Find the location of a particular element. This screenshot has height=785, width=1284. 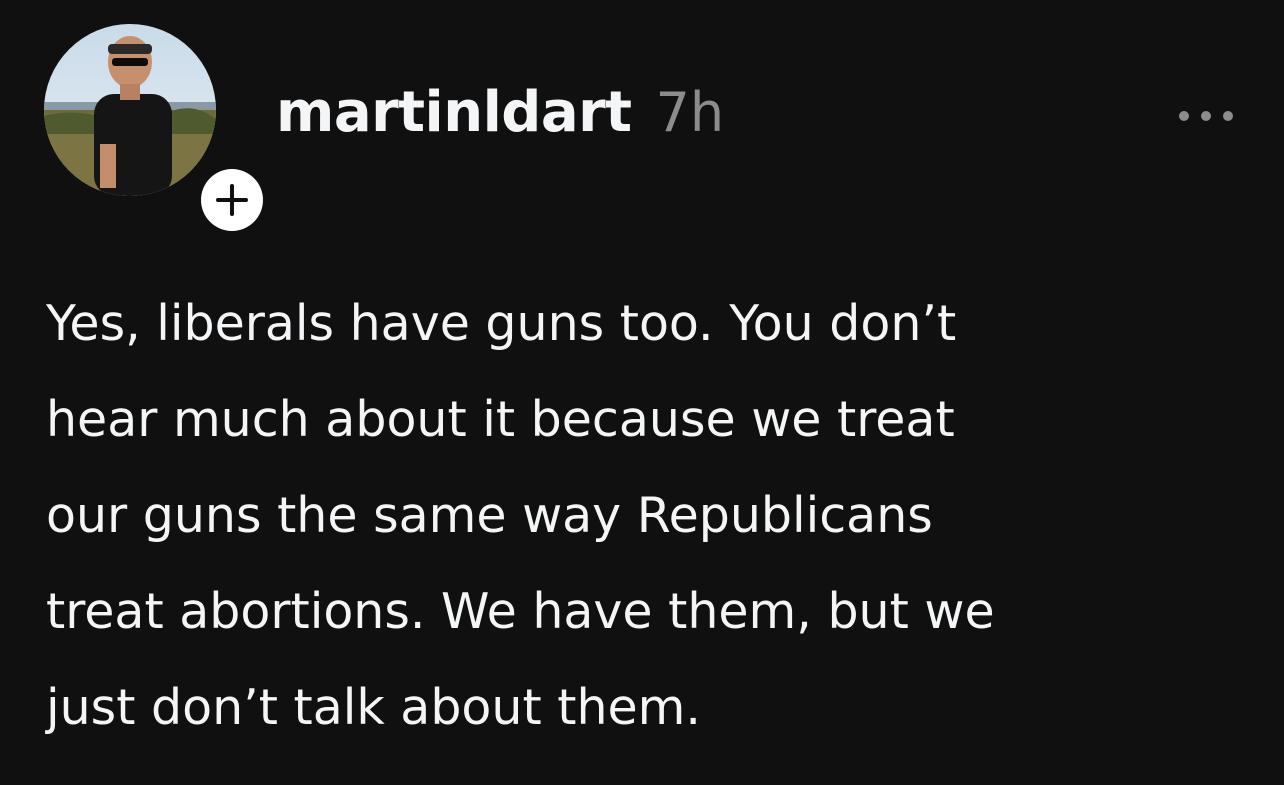

follow-button-circle is located at coordinates (232, 200).